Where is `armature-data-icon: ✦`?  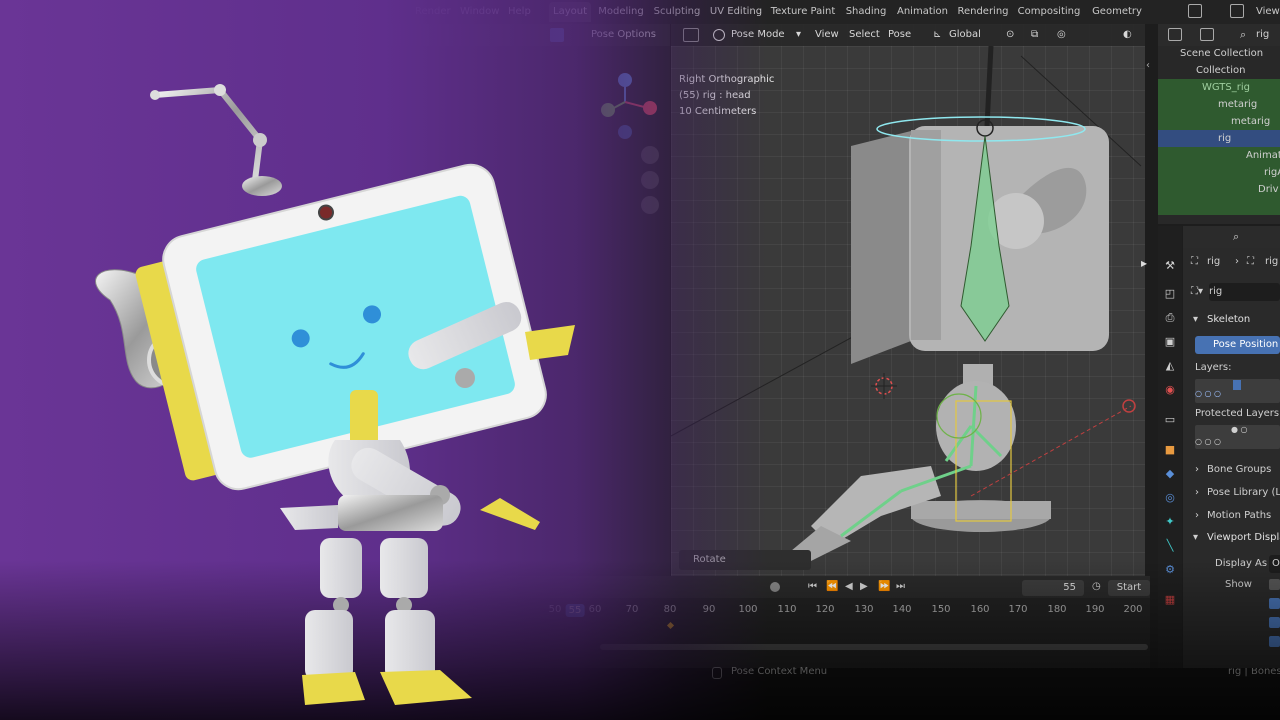 armature-data-icon: ✦ is located at coordinates (1170, 522).